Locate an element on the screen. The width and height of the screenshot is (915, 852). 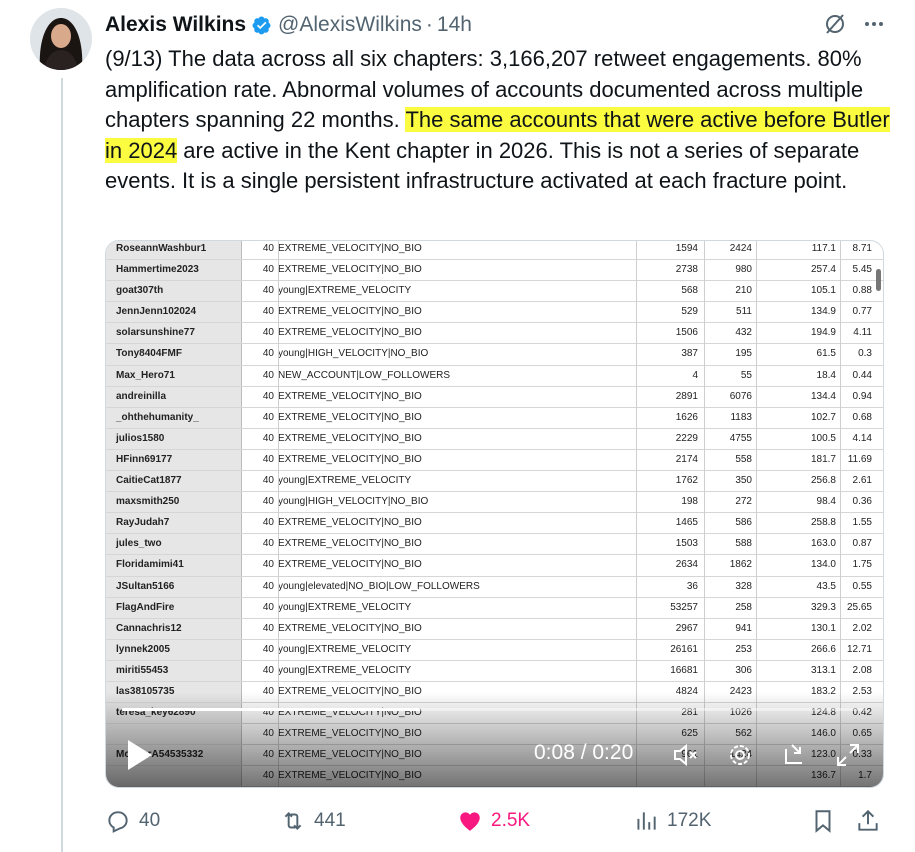
tweet-actions: 40 441 2.5K 172K is located at coordinates (494, 821).